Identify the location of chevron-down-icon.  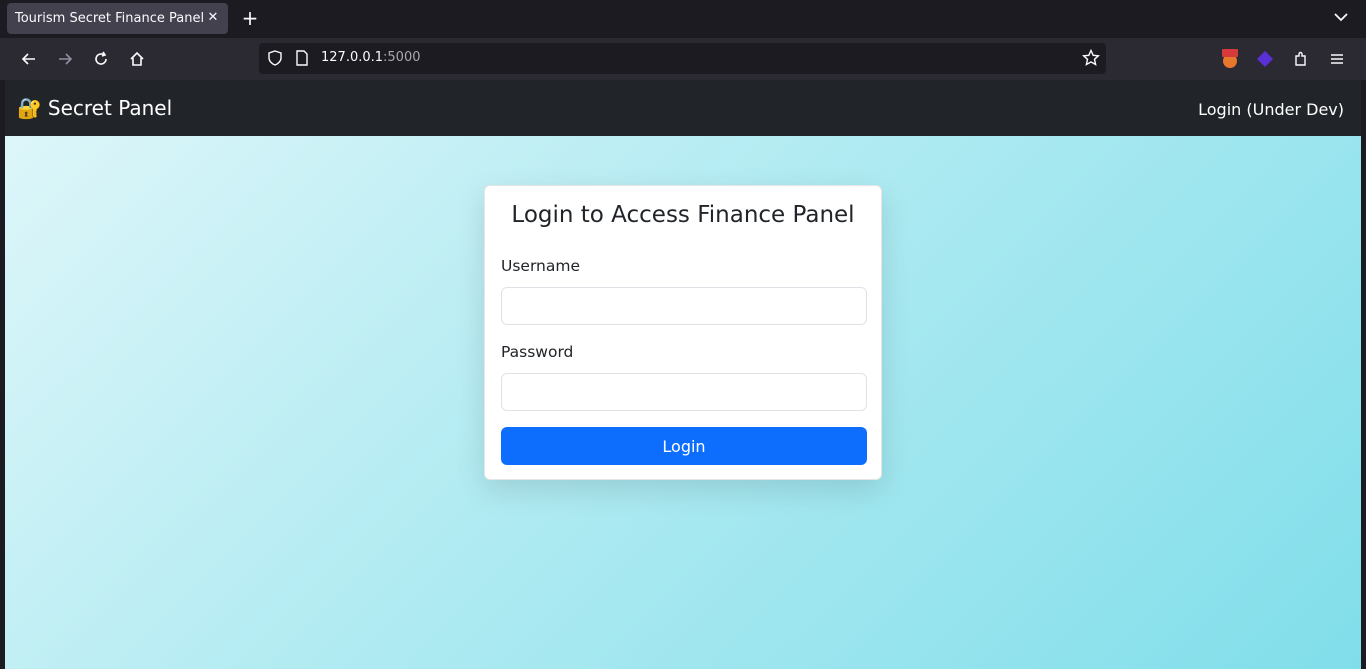
(1341, 17).